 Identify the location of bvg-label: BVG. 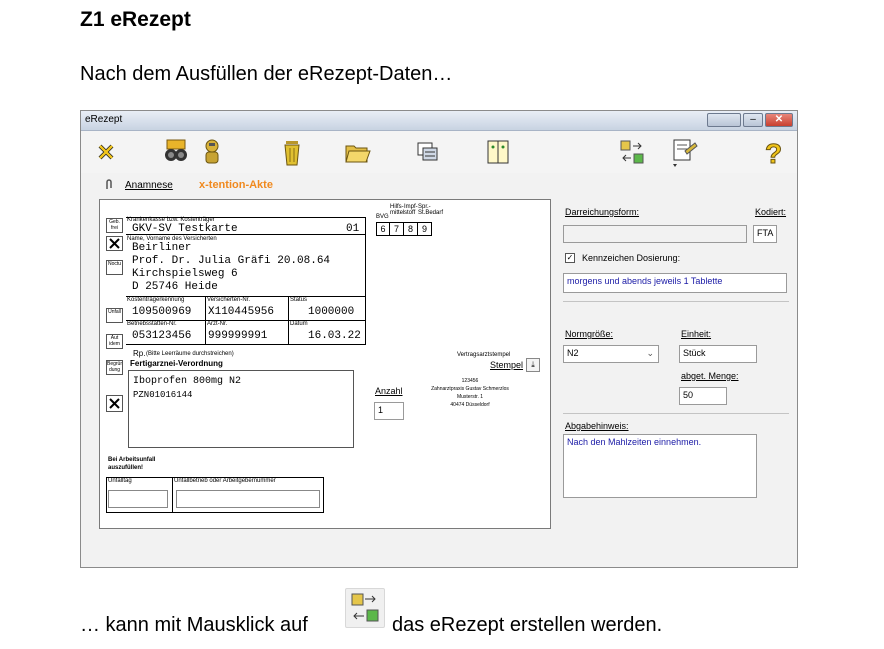
(382, 217).